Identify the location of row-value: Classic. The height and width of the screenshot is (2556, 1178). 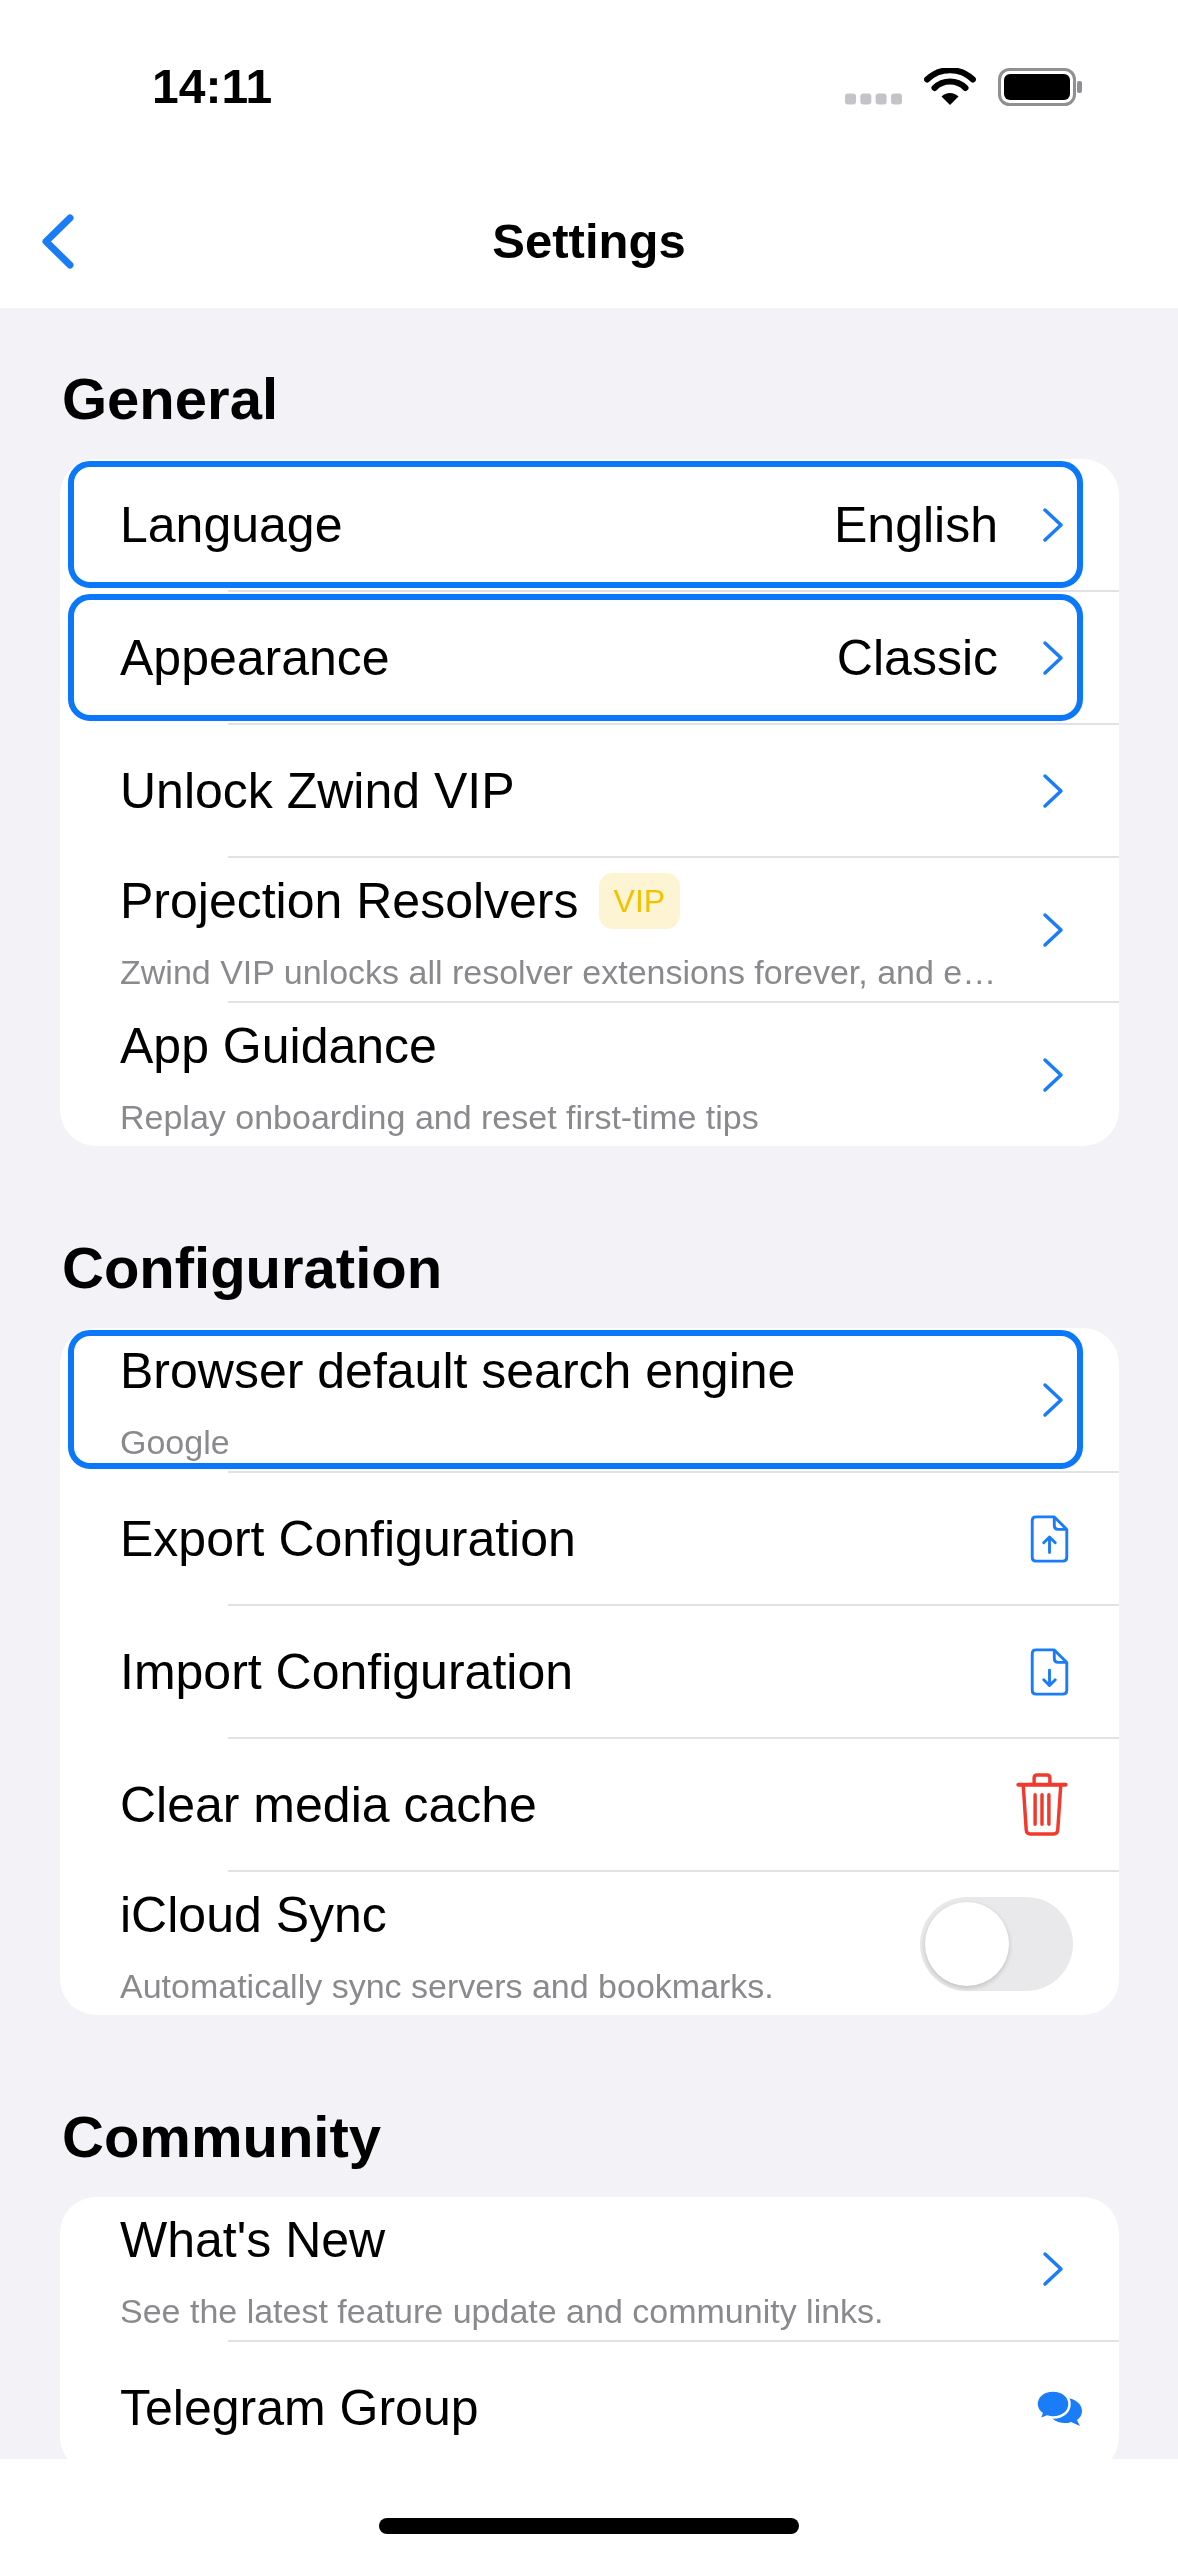
(917, 658).